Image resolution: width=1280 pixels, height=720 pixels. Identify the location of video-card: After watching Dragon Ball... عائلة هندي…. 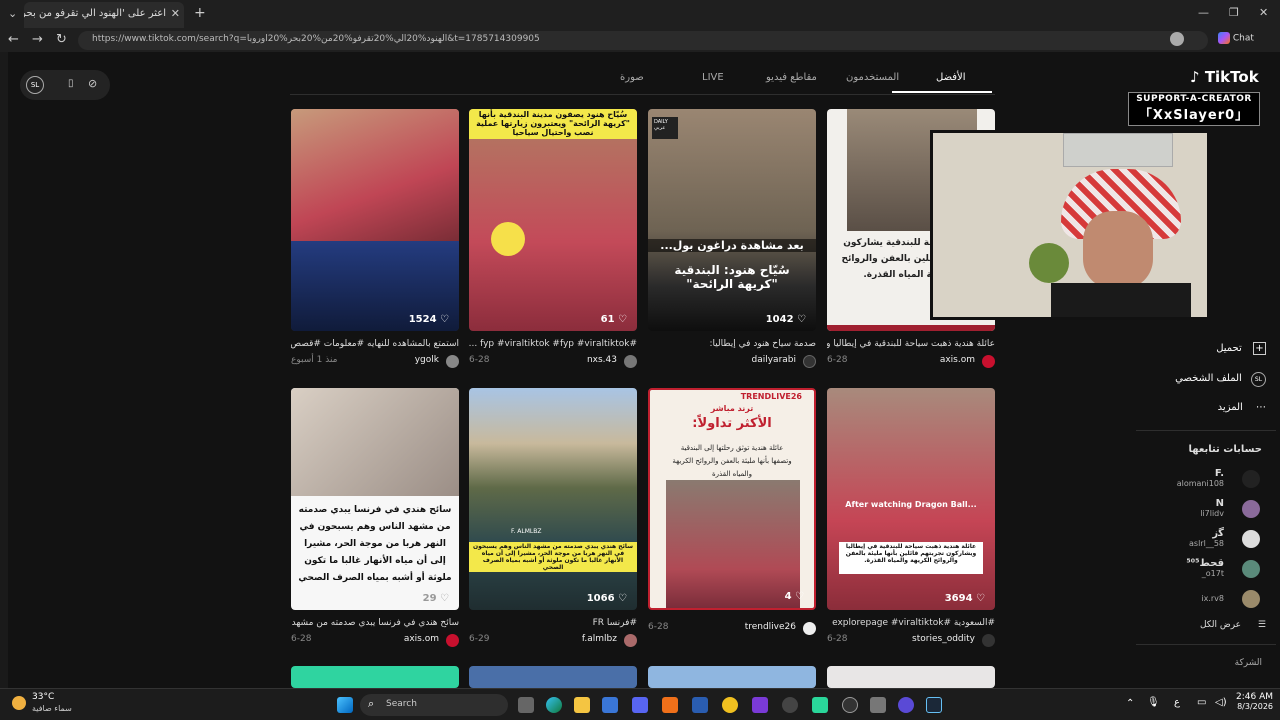
(911, 499).